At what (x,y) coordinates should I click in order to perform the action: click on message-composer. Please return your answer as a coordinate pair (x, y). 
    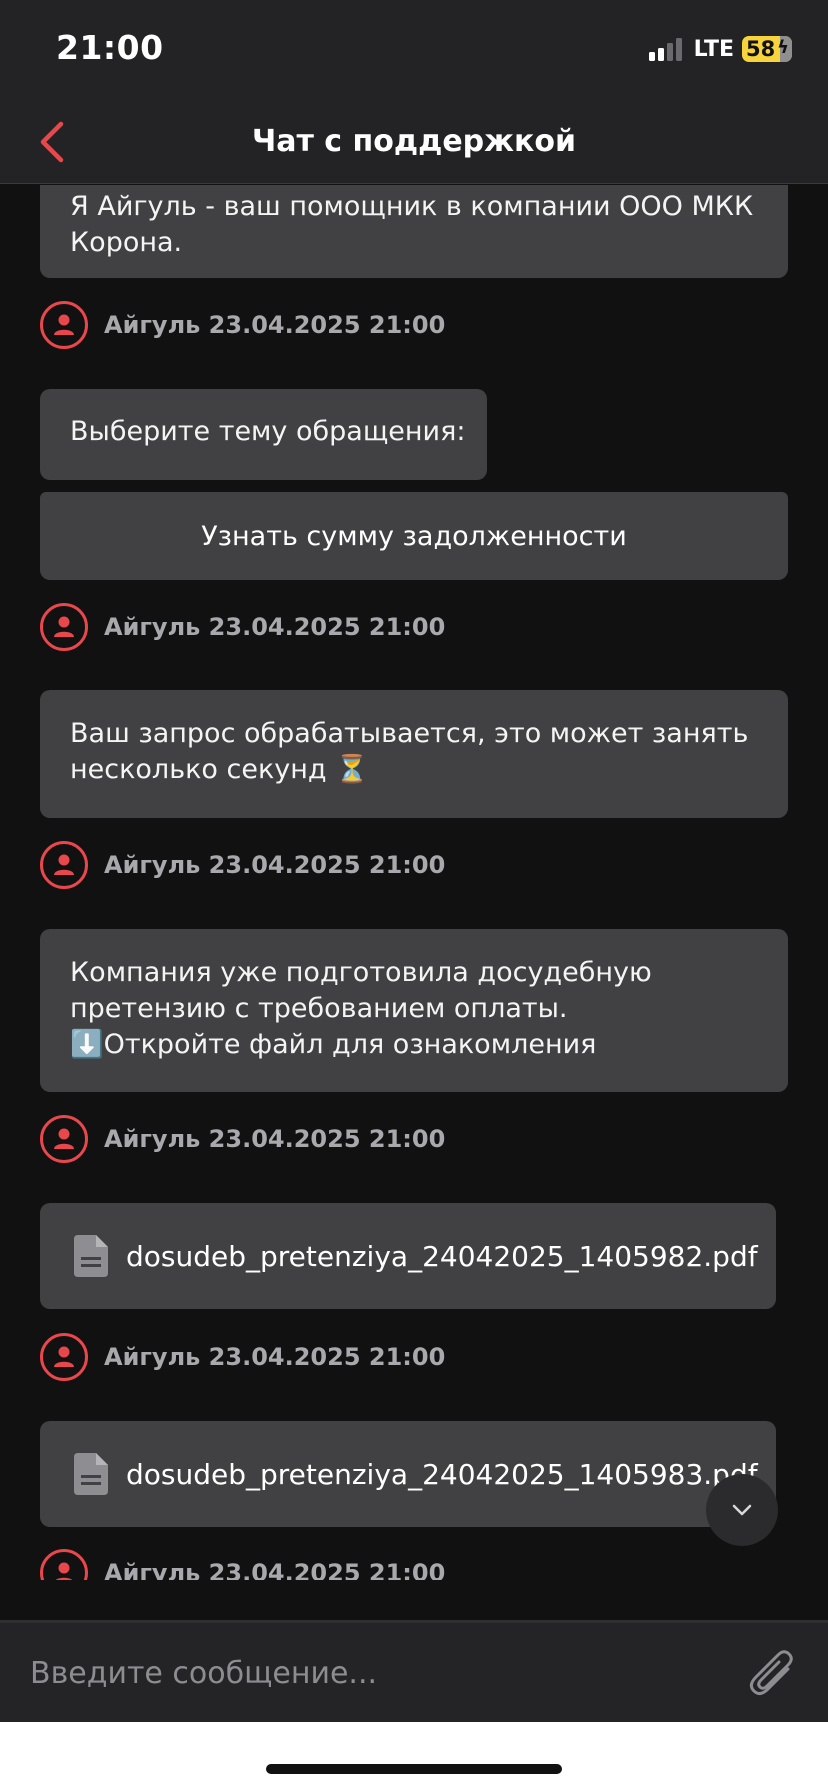
    Looking at the image, I should click on (414, 1671).